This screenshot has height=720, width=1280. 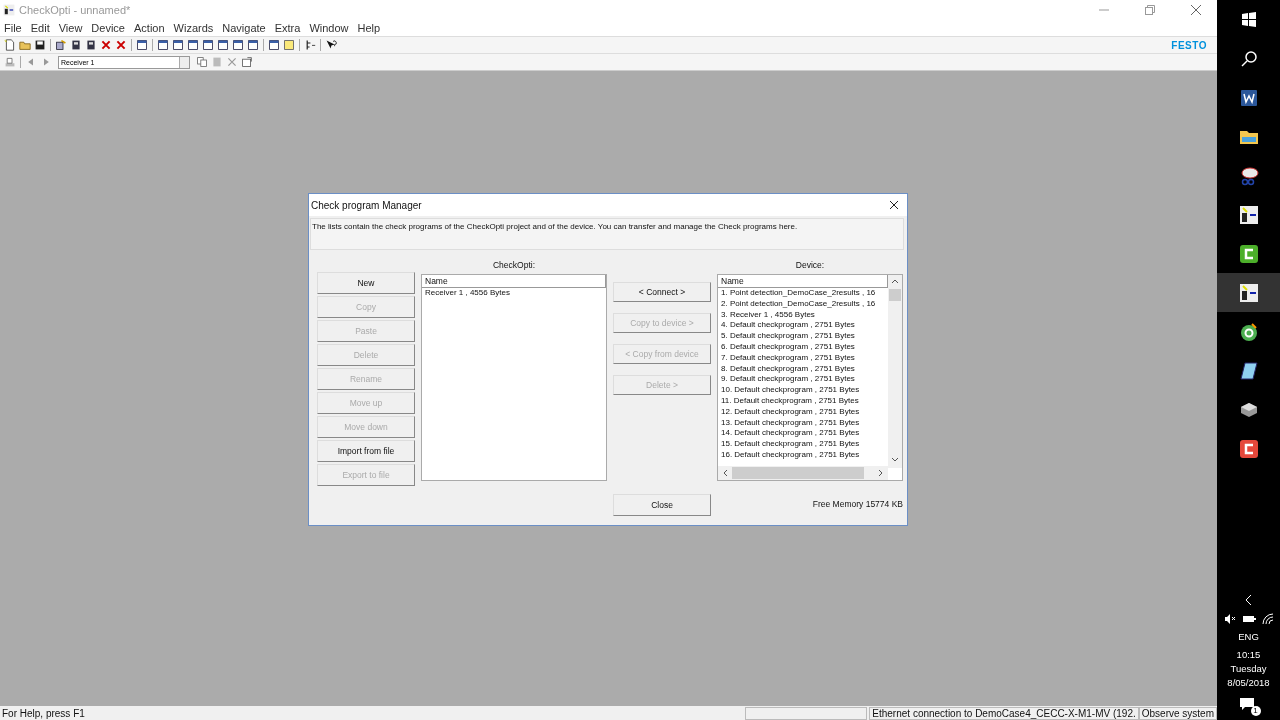 What do you see at coordinates (1255, 711) in the screenshot?
I see `notification-count: 1` at bounding box center [1255, 711].